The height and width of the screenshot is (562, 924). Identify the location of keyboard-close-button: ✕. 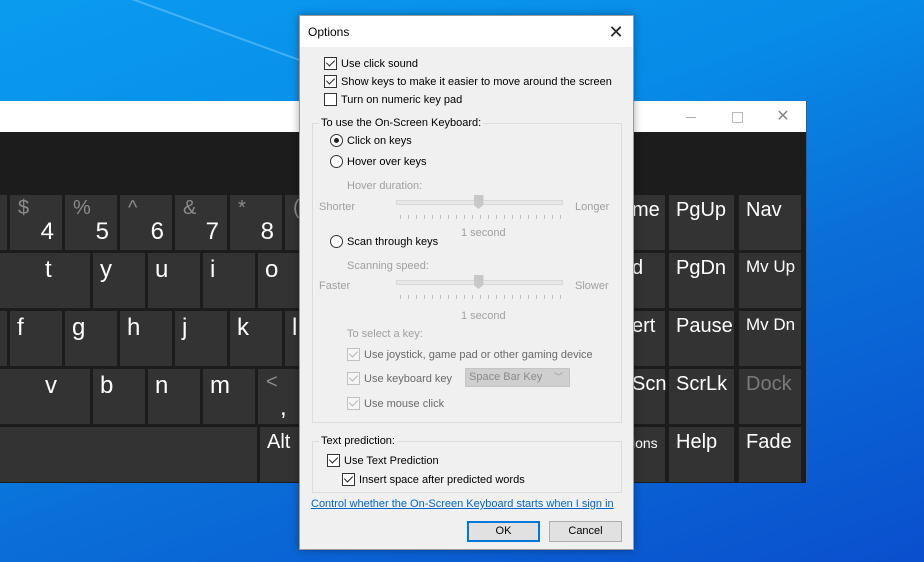
(783, 117).